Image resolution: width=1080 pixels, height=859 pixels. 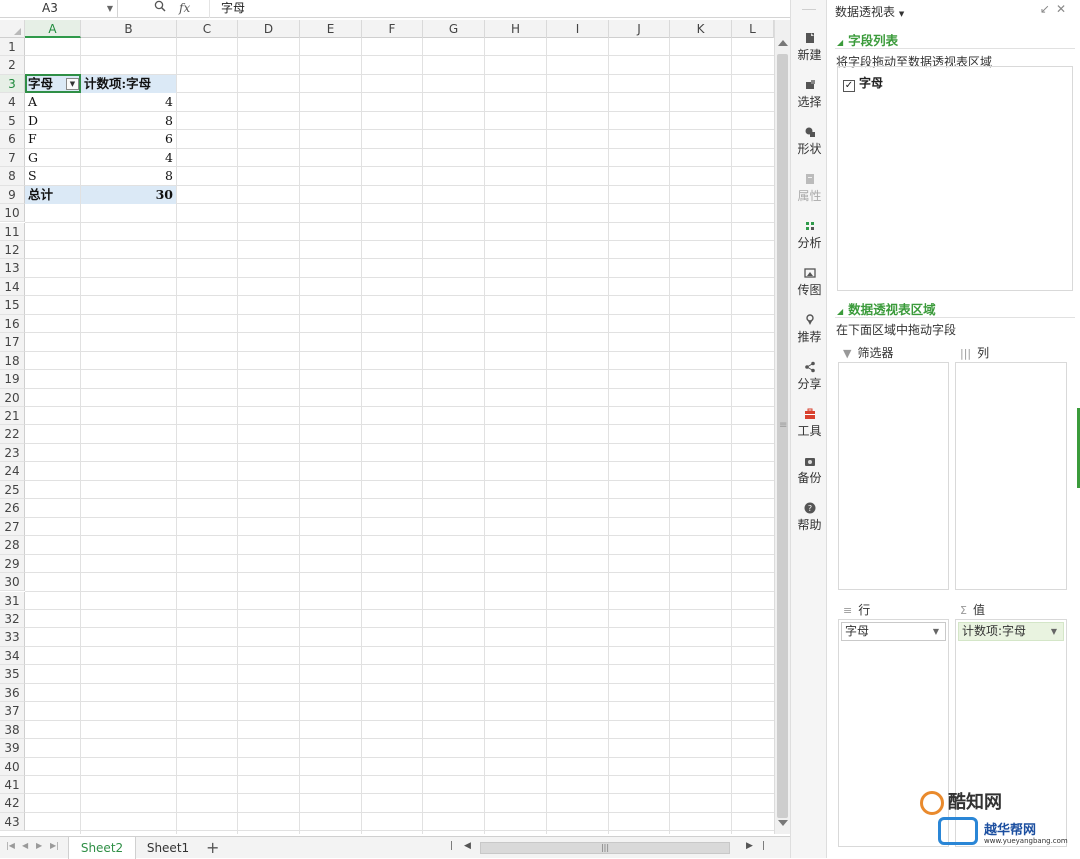 What do you see at coordinates (25, 845) in the screenshot?
I see `prev-sheet-icon: ◀` at bounding box center [25, 845].